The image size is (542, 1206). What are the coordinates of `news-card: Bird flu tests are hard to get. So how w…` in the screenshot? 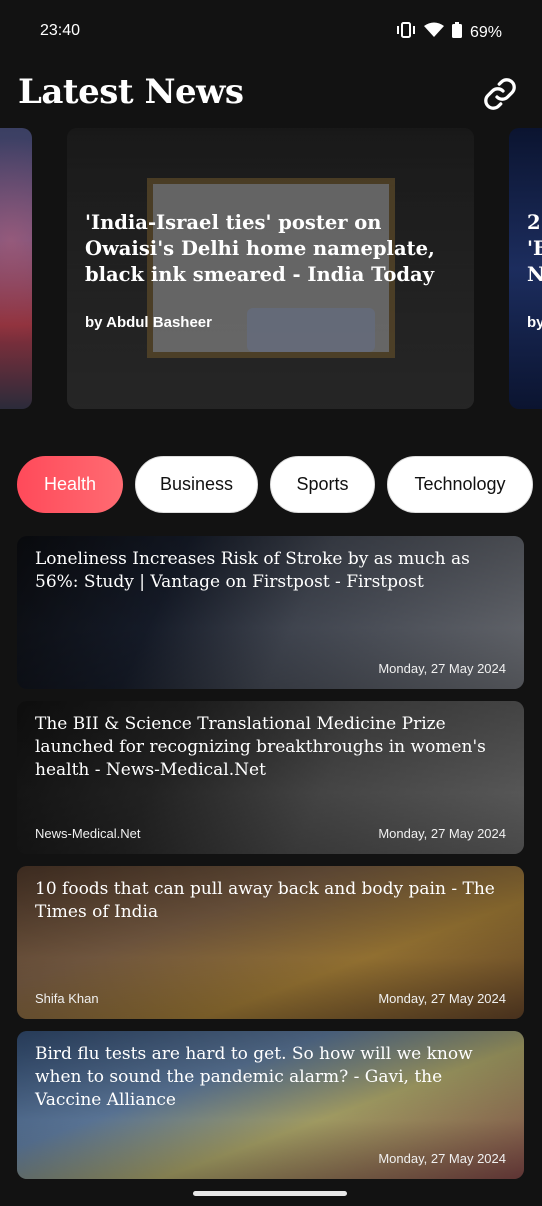 It's located at (270, 1105).